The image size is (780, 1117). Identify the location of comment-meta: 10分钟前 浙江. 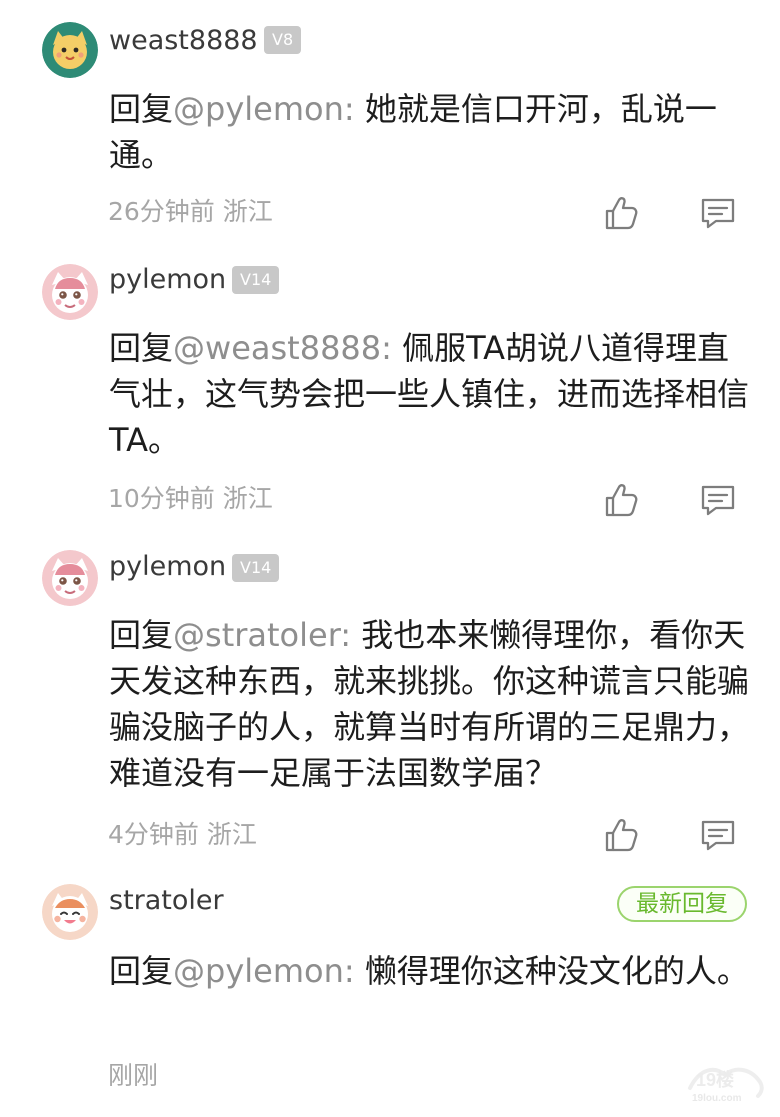
(190, 499).